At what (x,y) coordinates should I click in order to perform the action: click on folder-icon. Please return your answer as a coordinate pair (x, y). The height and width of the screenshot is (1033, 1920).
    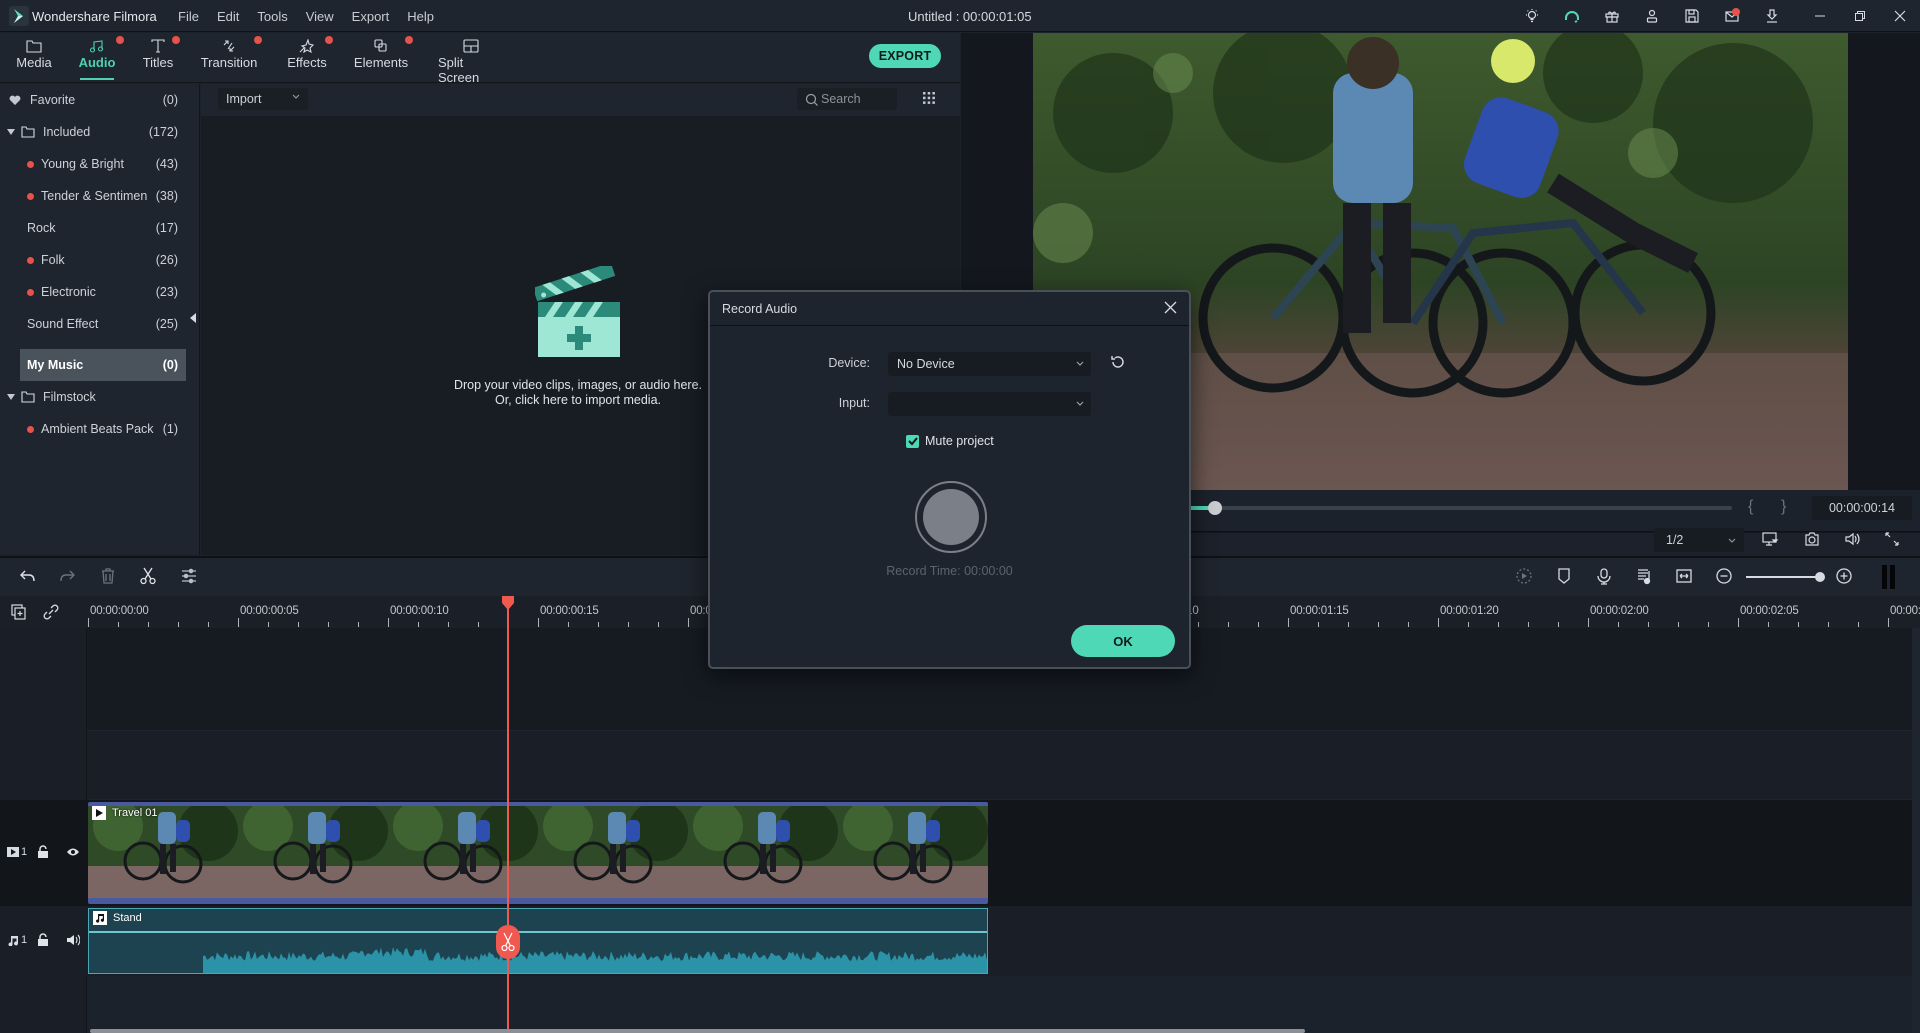
    Looking at the image, I should click on (28, 132).